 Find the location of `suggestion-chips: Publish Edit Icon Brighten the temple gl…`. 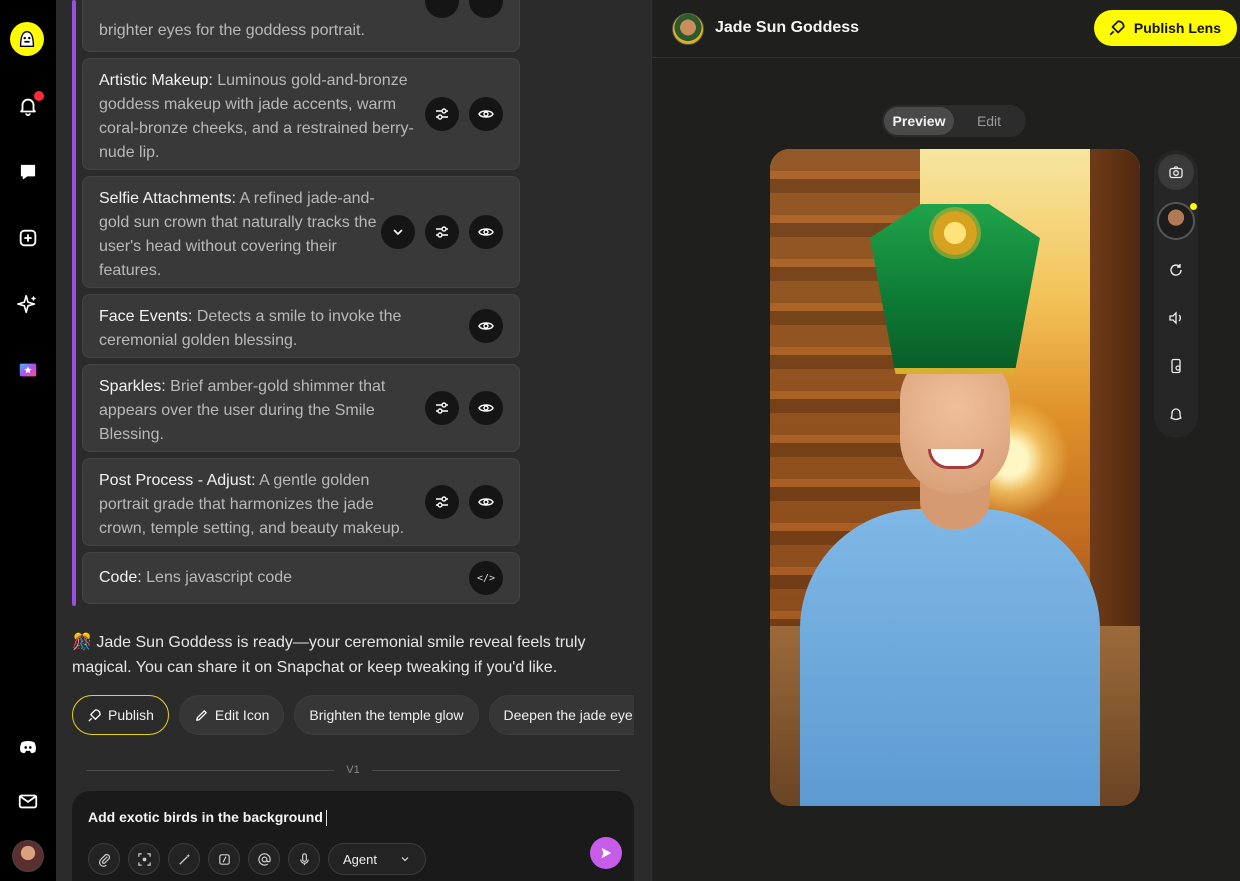

suggestion-chips: Publish Edit Icon Brighten the temple gl… is located at coordinates (353, 715).